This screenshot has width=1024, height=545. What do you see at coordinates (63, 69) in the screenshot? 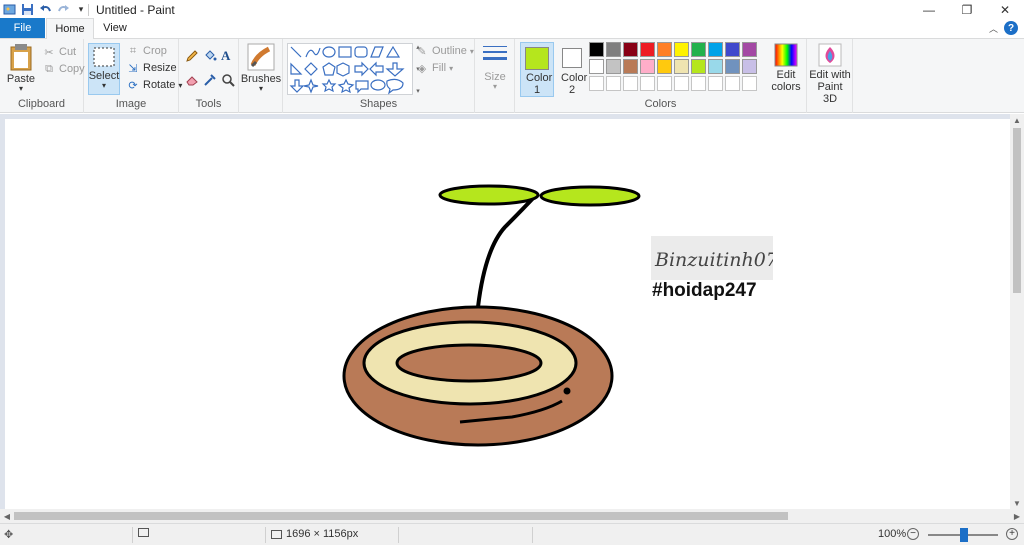
I see `copy-button: ⧉ Copy` at bounding box center [63, 69].